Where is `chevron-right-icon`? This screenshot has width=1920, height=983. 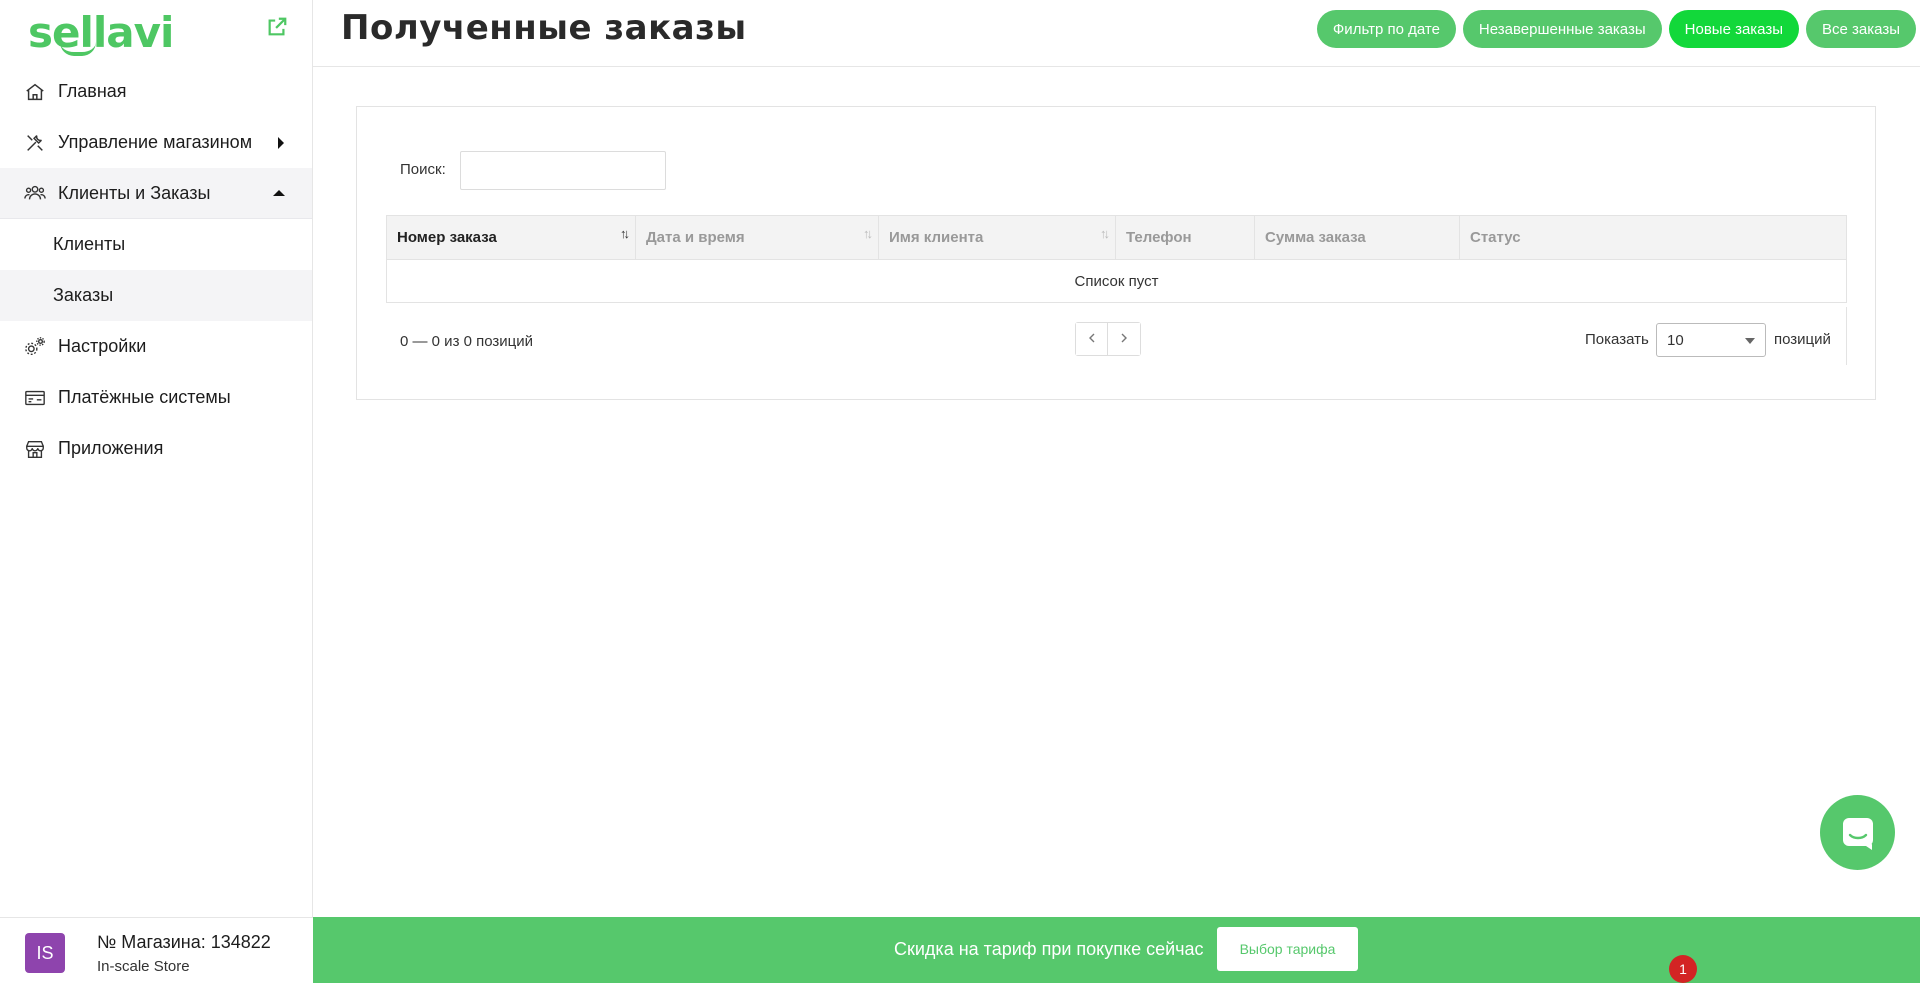
chevron-right-icon is located at coordinates (1124, 337).